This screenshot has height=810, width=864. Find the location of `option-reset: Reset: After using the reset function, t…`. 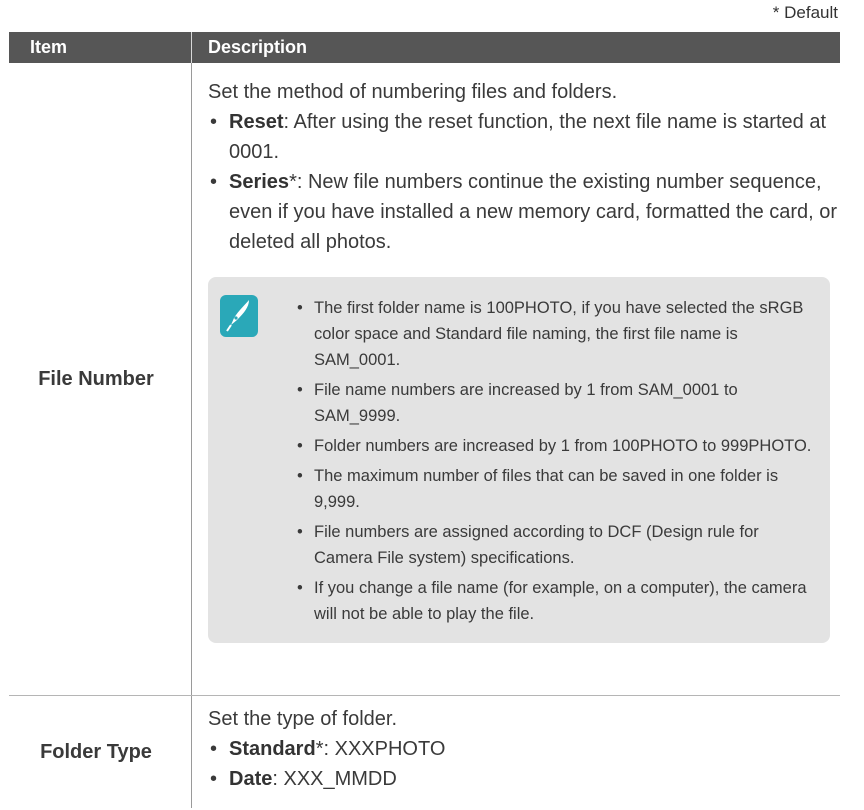

option-reset: Reset: After using the reset function, t… is located at coordinates (524, 137).